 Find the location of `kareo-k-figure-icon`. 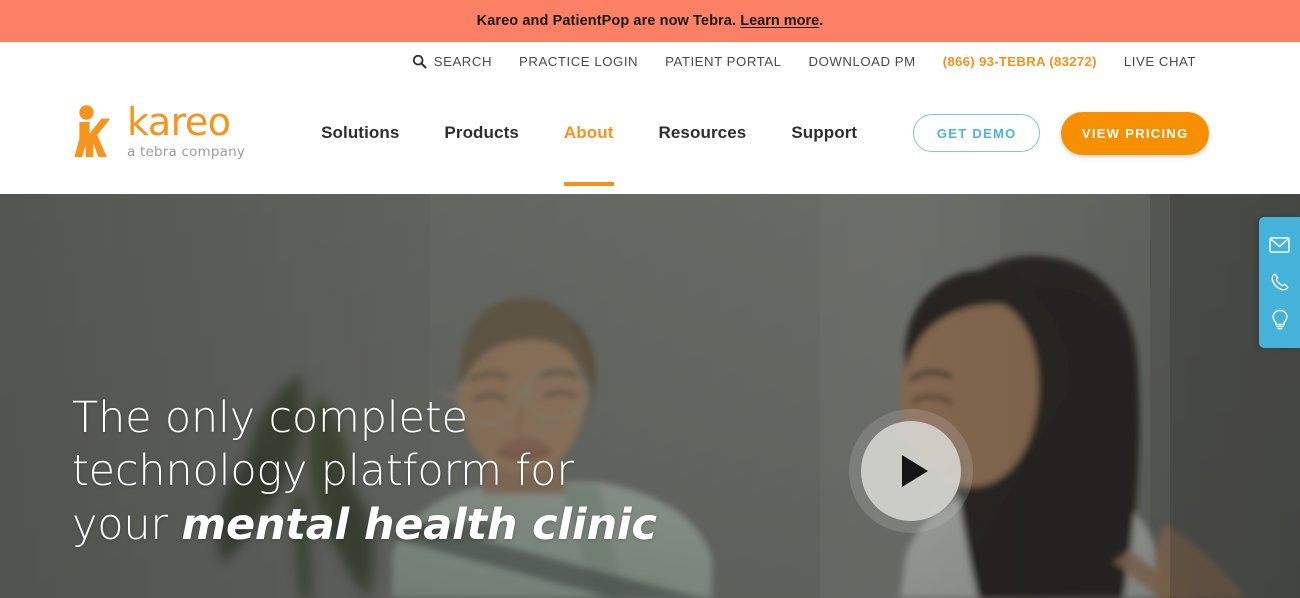

kareo-k-figure-icon is located at coordinates (94, 131).